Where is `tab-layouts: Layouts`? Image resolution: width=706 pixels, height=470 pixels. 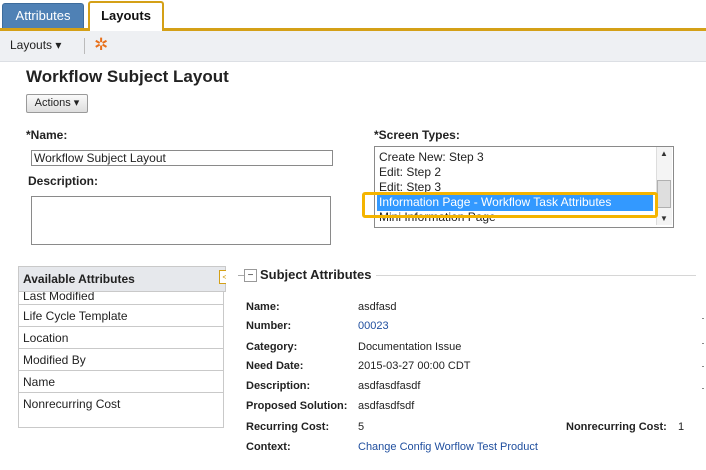
tab-layouts: Layouts is located at coordinates (126, 16).